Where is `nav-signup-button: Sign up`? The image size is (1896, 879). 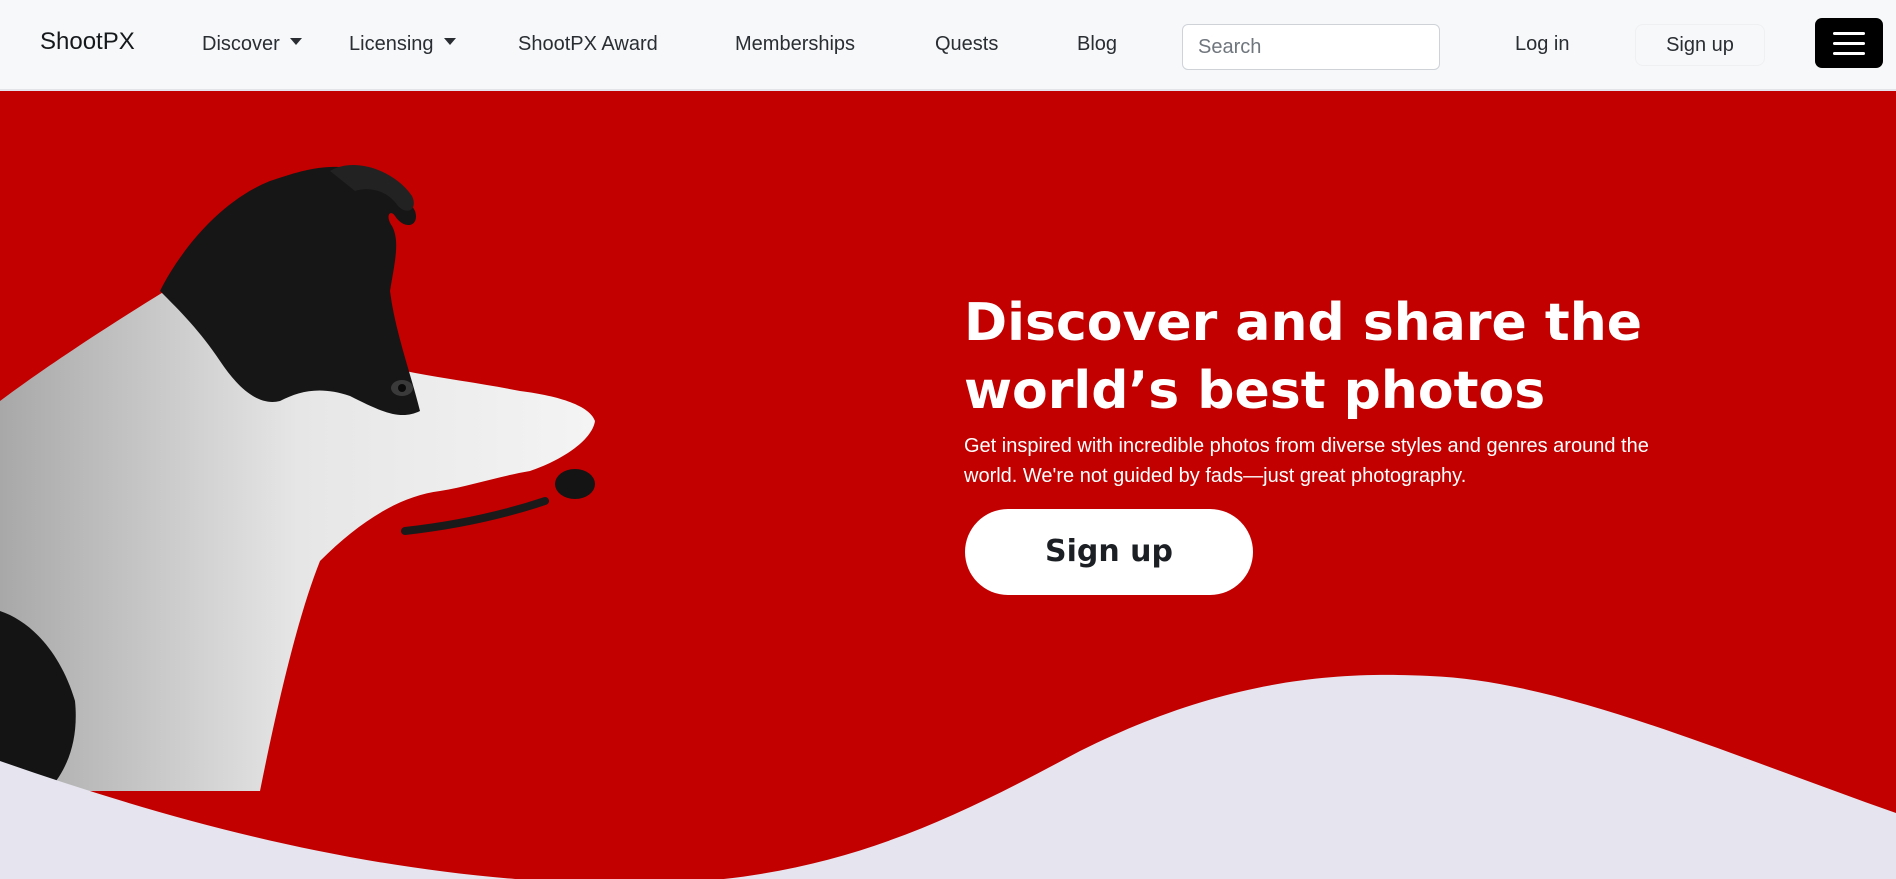
nav-signup-button: Sign up is located at coordinates (1700, 45).